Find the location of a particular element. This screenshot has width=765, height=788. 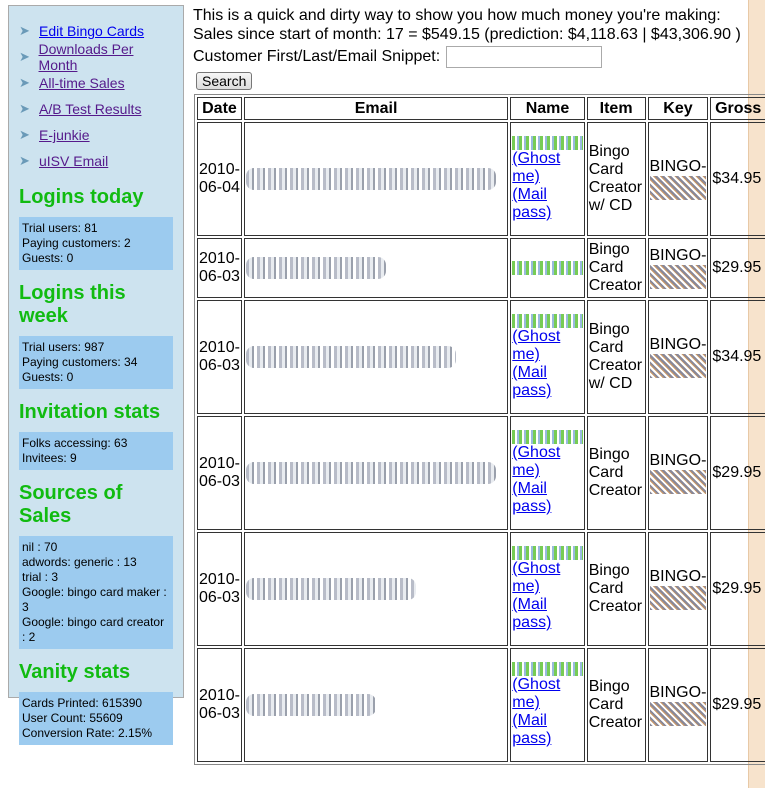

stat-line: Paying customers: 2 is located at coordinates (76, 243).